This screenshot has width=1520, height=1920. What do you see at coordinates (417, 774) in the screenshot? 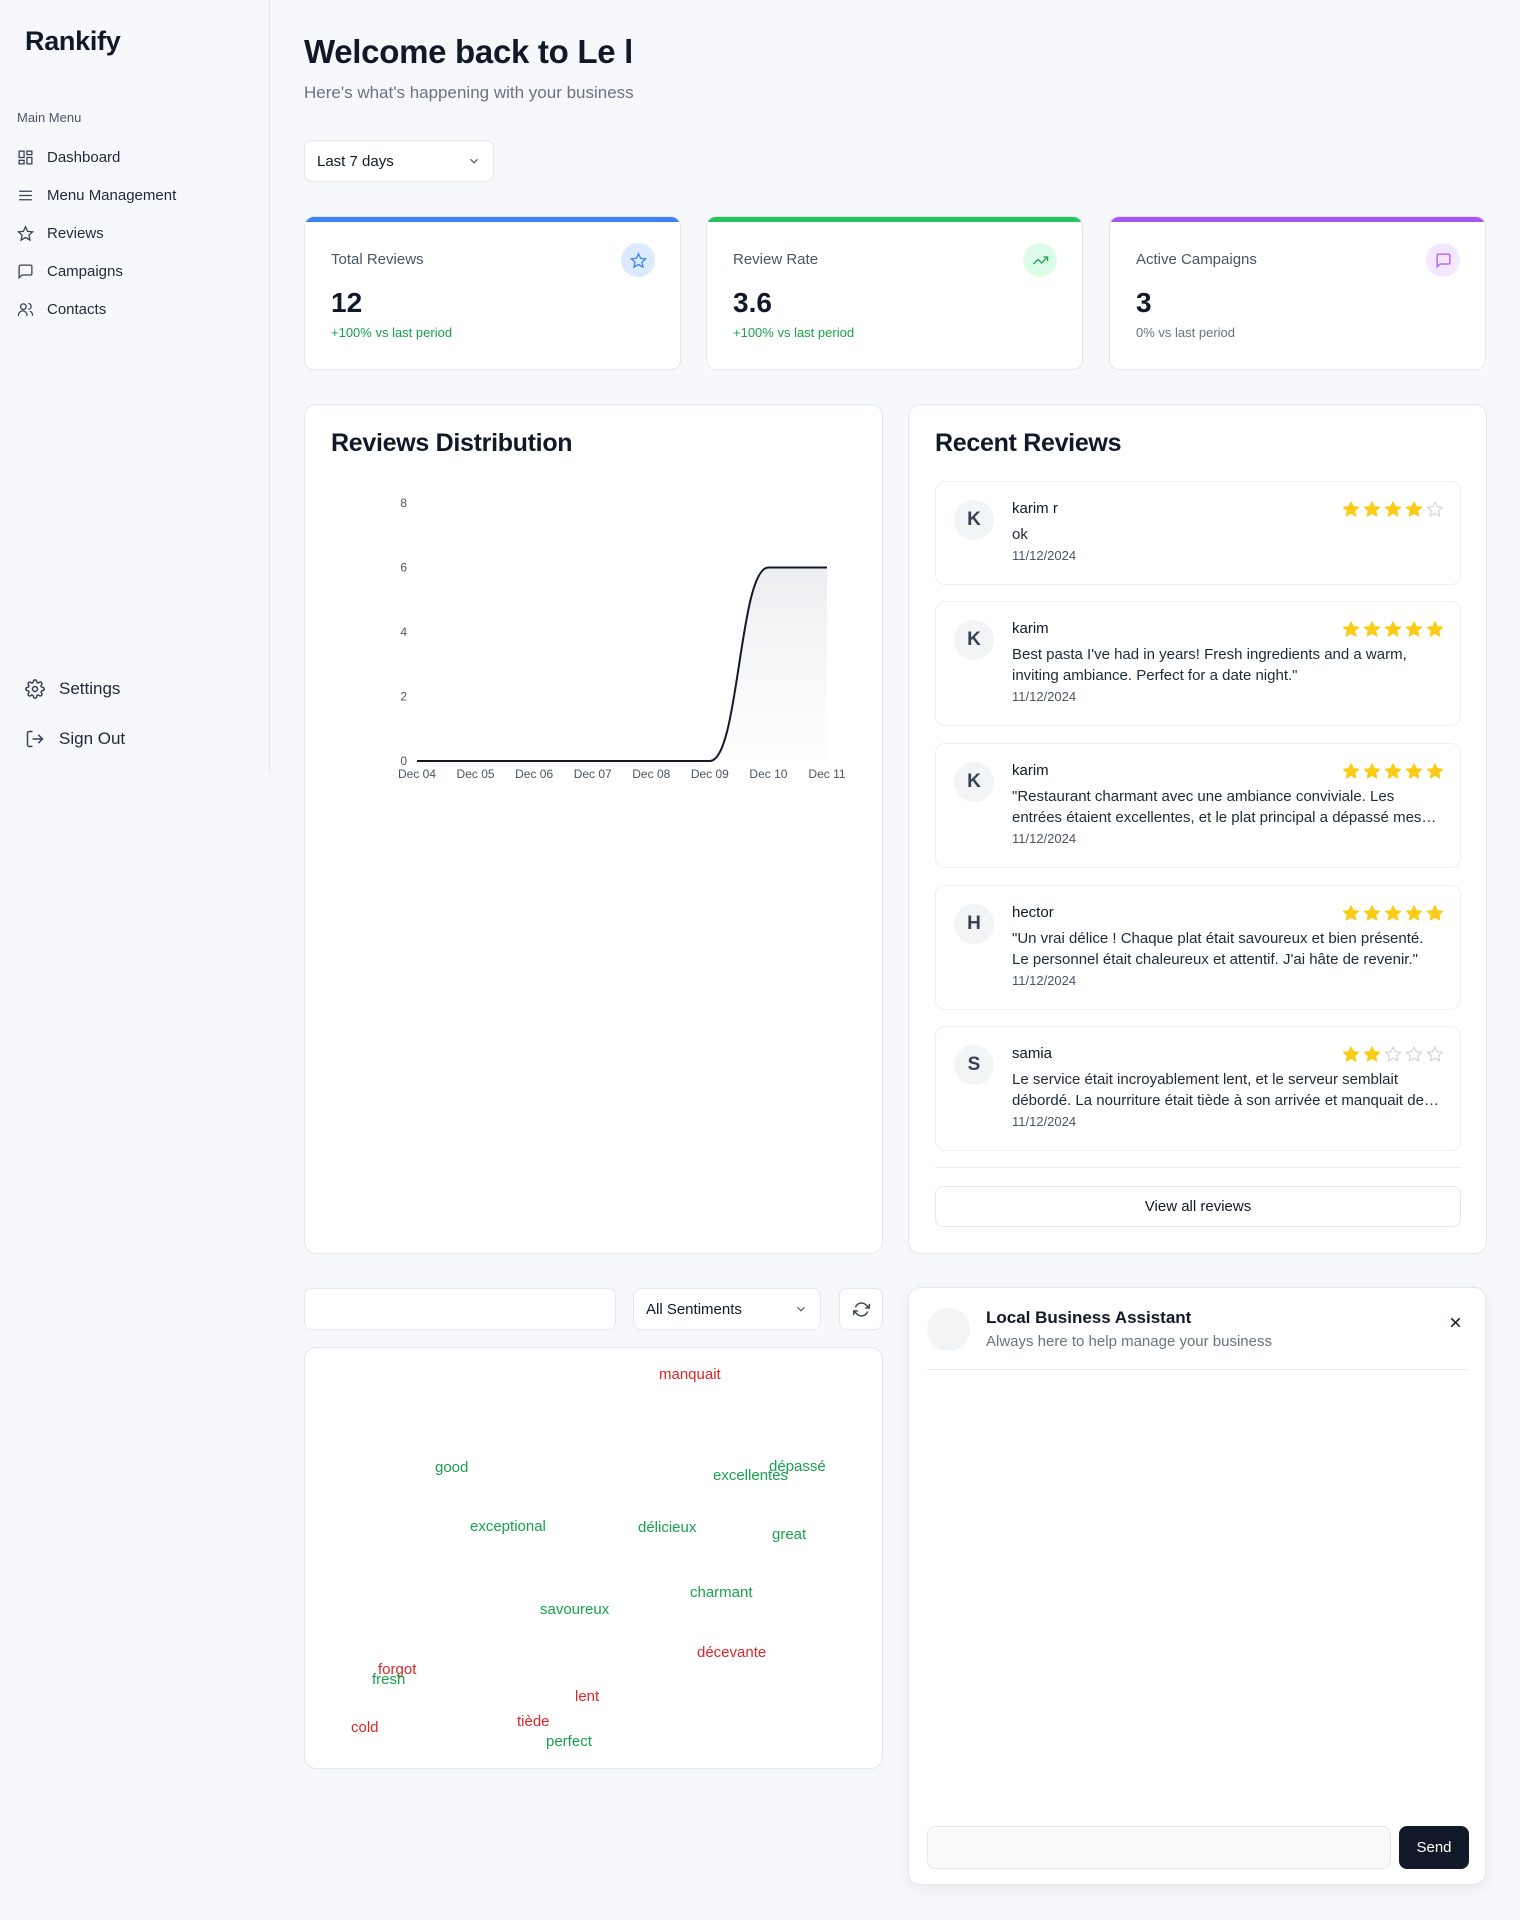
I see `x-tick-label: Dec 04` at bounding box center [417, 774].